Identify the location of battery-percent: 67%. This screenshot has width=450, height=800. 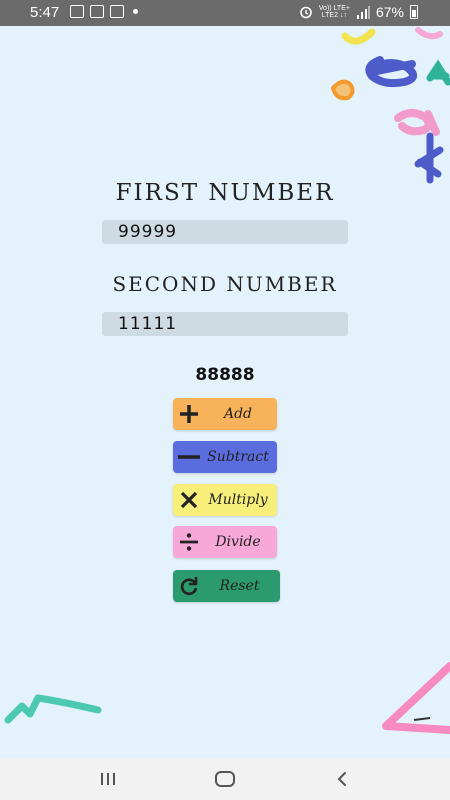
(389, 12).